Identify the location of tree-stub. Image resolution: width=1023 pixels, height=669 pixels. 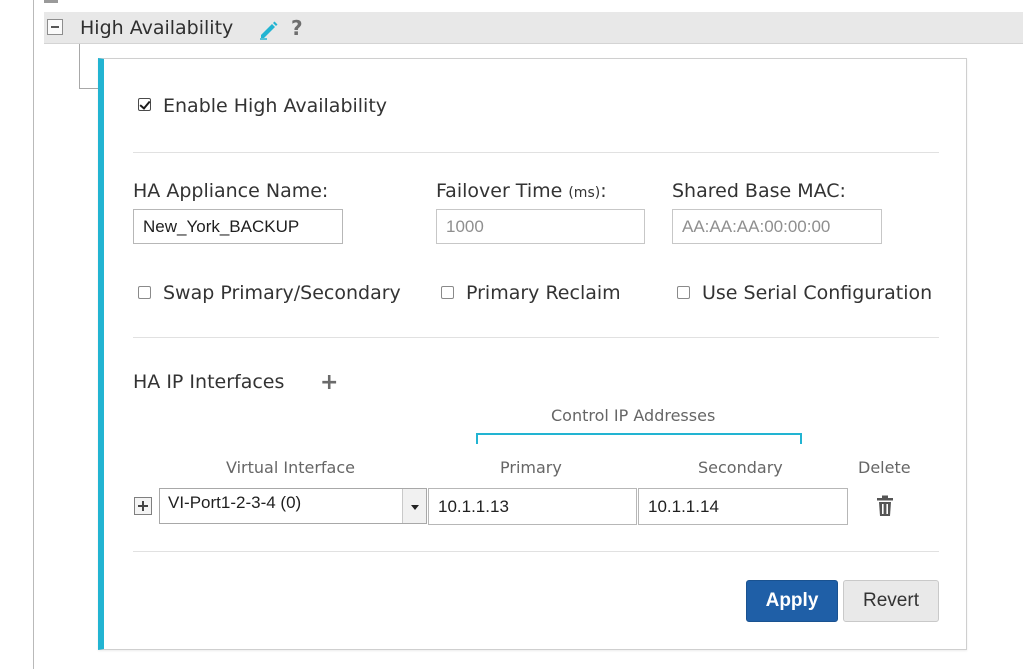
(51, 1).